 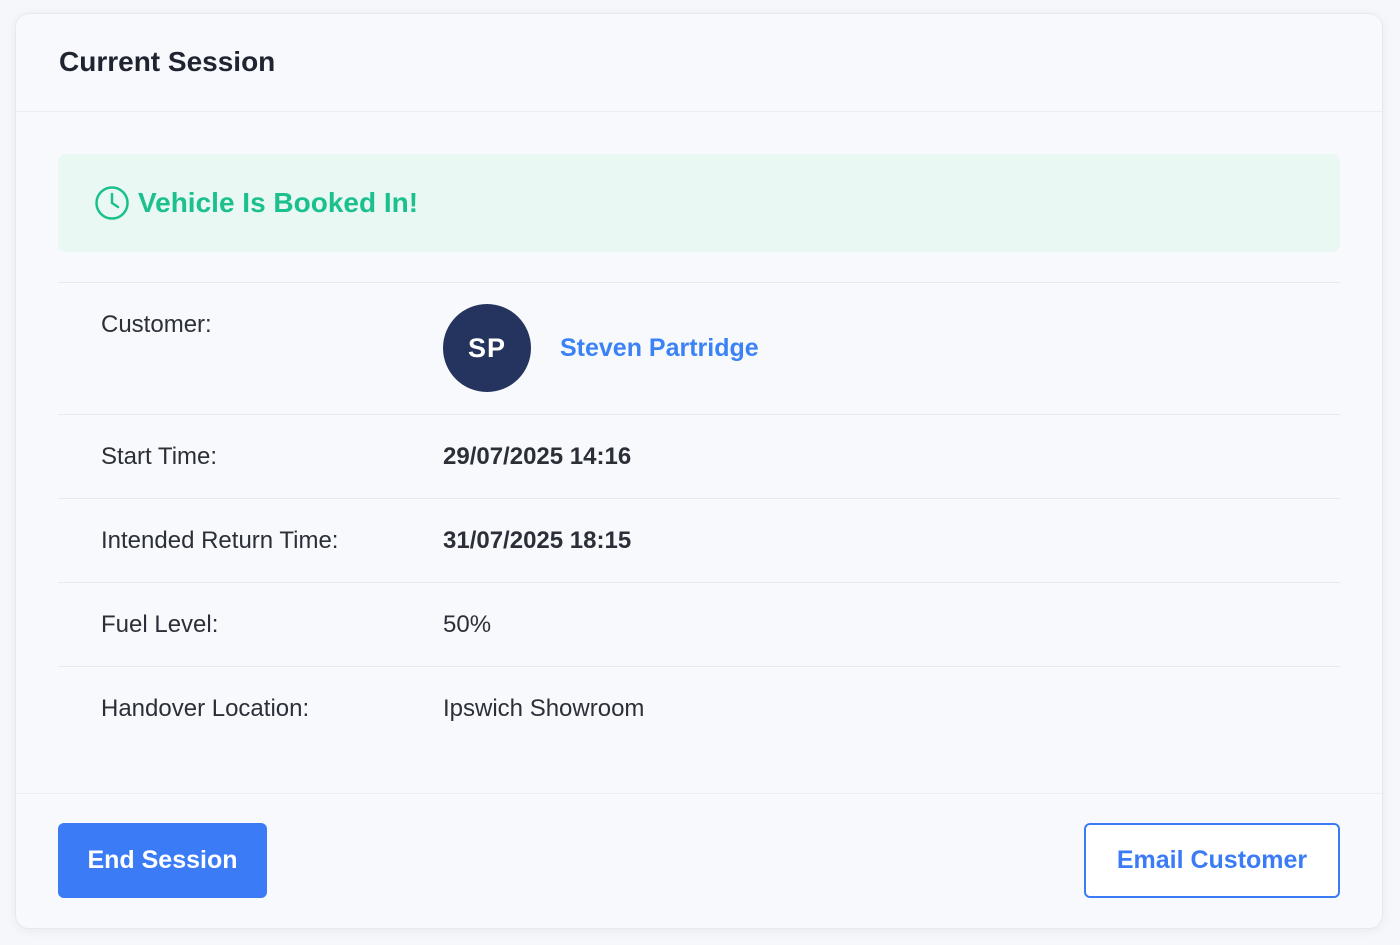 What do you see at coordinates (699, 625) in the screenshot?
I see `fuel-level-row: Fuel Level: 50%` at bounding box center [699, 625].